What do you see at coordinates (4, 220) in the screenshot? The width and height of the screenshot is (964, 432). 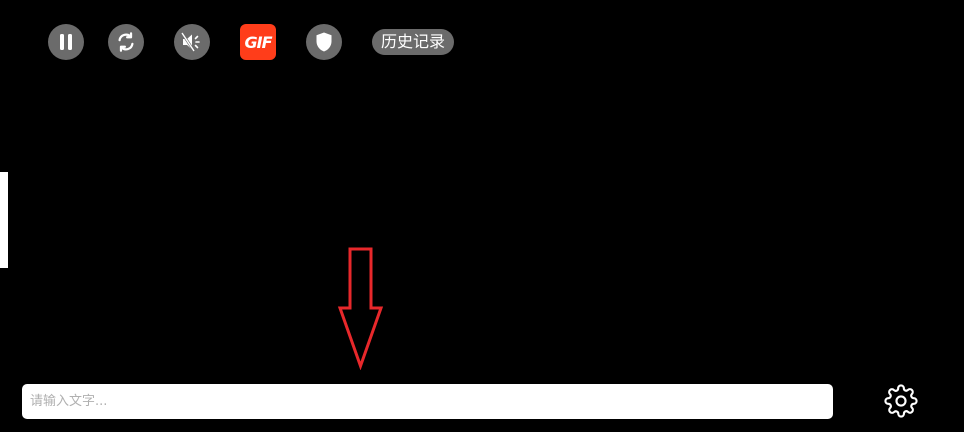 I see `edge-drawer-handle` at bounding box center [4, 220].